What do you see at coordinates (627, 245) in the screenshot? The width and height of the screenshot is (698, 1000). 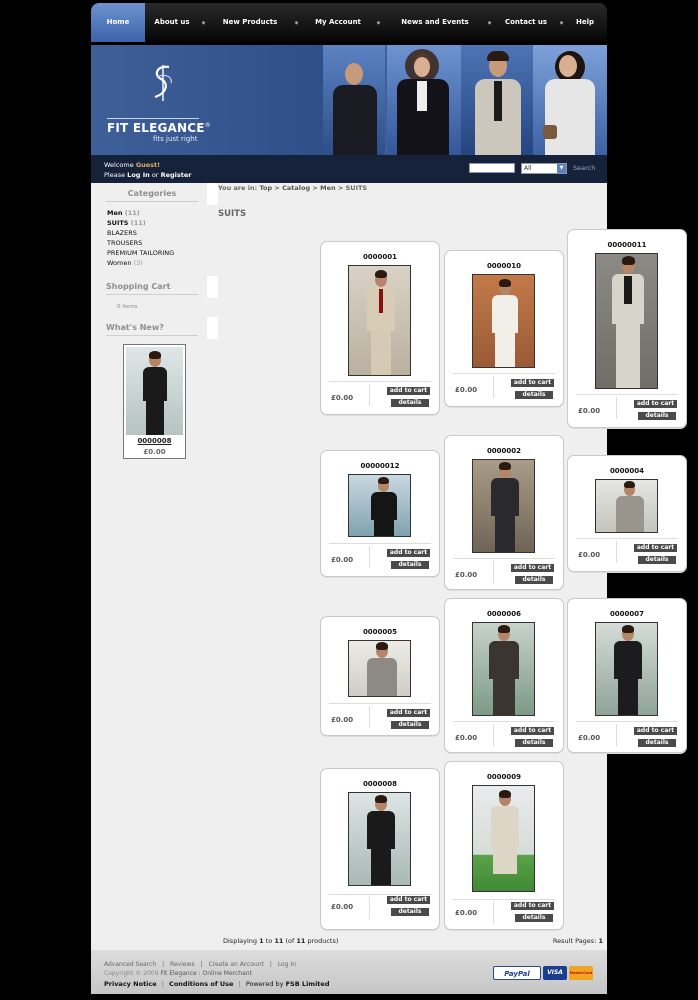 I see `product-code: 00000011` at bounding box center [627, 245].